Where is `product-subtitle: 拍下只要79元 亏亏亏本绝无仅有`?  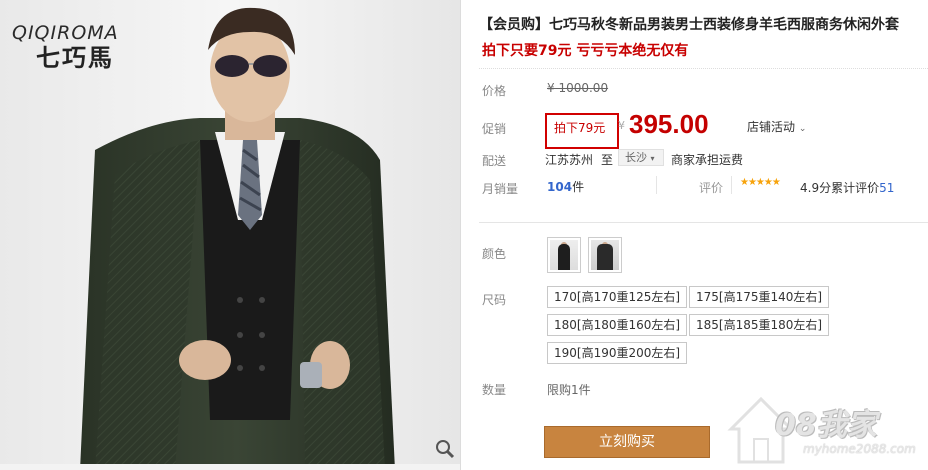
product-subtitle: 拍下只要79元 亏亏亏本绝无仅有 is located at coordinates (585, 51).